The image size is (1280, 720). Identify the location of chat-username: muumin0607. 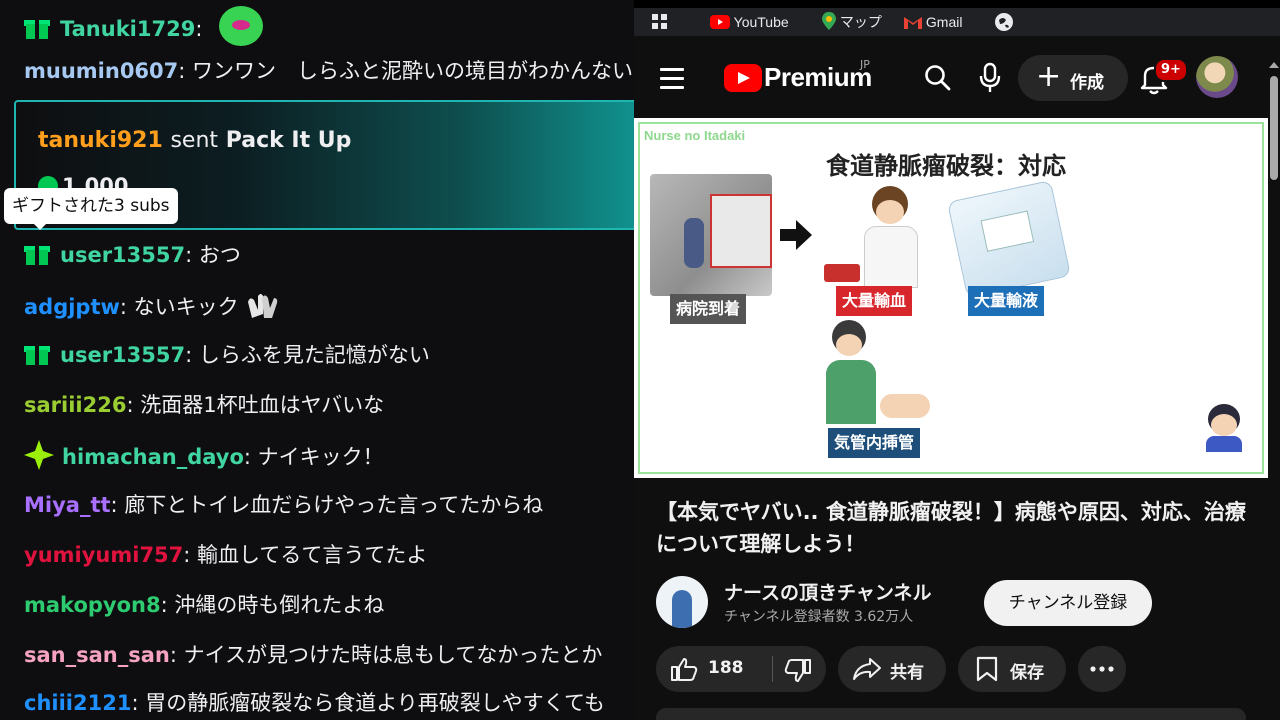
(101, 71).